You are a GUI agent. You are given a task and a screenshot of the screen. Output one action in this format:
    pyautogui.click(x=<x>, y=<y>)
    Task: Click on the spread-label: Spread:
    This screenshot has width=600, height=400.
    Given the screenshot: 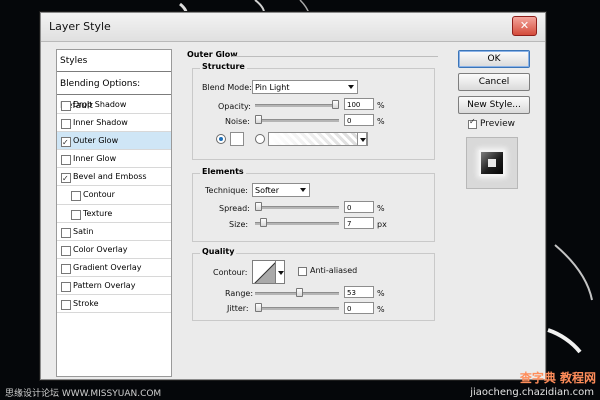 What is the action you would take?
    pyautogui.click(x=234, y=208)
    